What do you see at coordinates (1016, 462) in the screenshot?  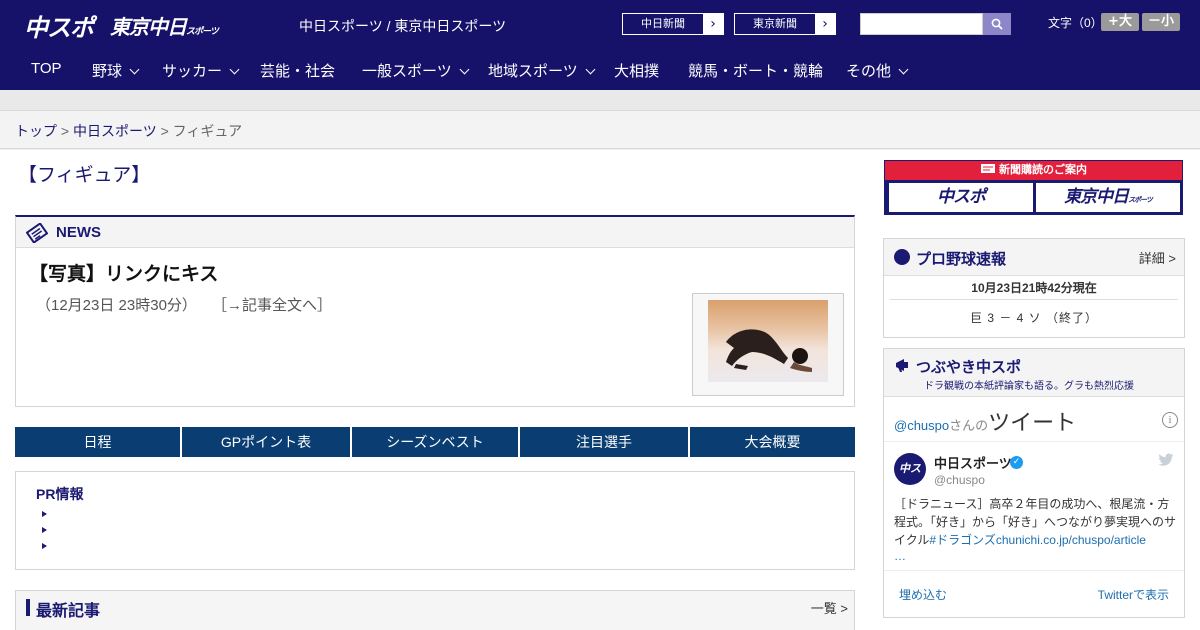 I see `verified-badge-icon: ✓` at bounding box center [1016, 462].